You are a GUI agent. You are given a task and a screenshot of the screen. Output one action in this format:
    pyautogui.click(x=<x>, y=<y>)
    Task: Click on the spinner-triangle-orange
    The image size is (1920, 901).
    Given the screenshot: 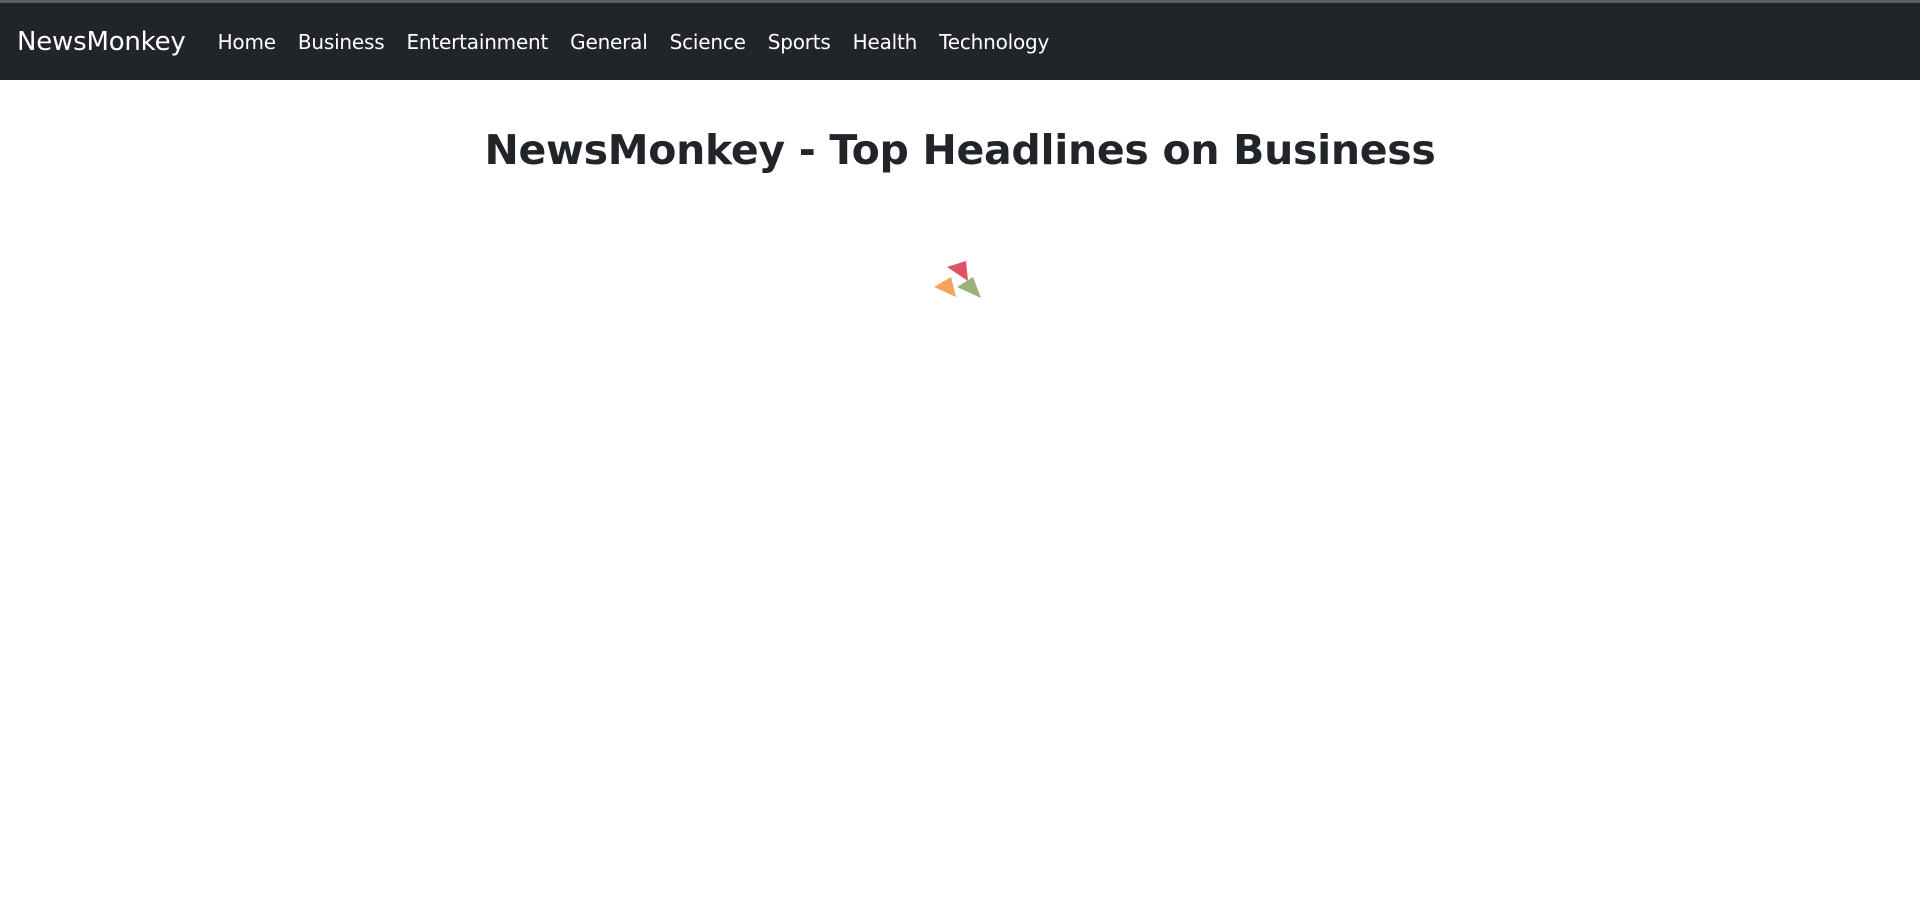 What is the action you would take?
    pyautogui.click(x=945, y=287)
    